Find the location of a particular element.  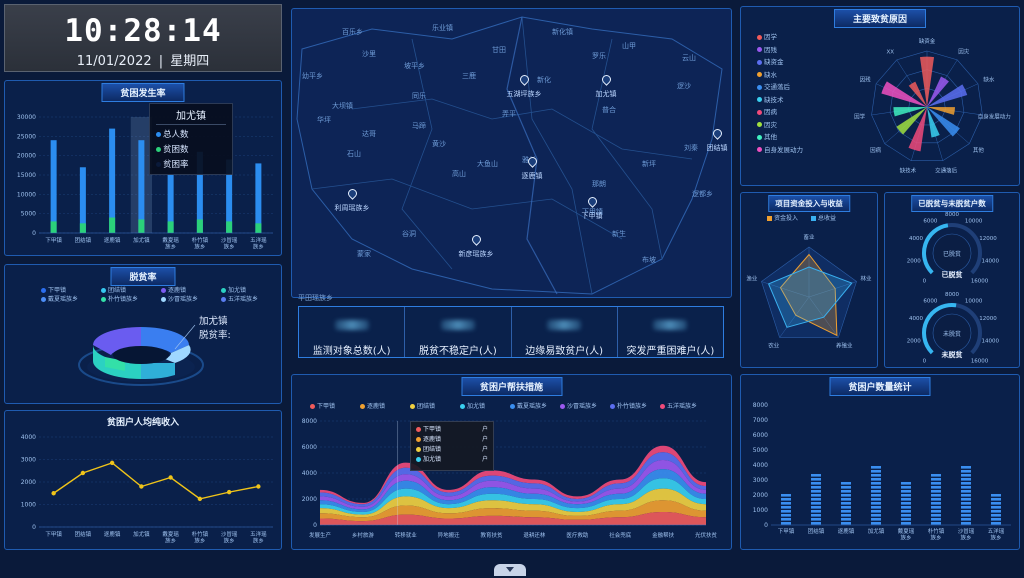

legend-item: 交通落后 is located at coordinates (773, 86).